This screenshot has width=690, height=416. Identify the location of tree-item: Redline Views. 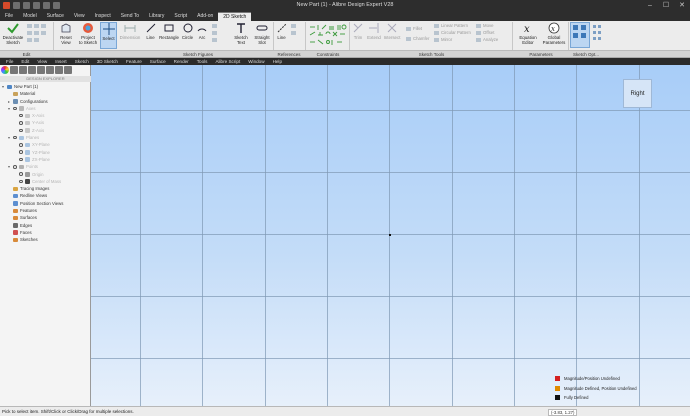
(45, 195).